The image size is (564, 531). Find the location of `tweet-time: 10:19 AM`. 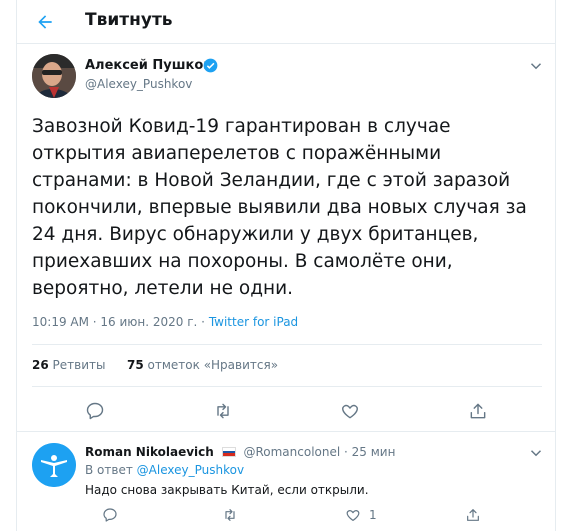

tweet-time: 10:19 AM is located at coordinates (60, 322).